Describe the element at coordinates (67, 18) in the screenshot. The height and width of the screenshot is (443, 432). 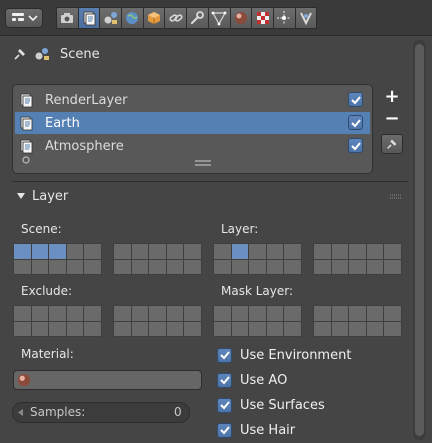
I see `render-tab` at that location.